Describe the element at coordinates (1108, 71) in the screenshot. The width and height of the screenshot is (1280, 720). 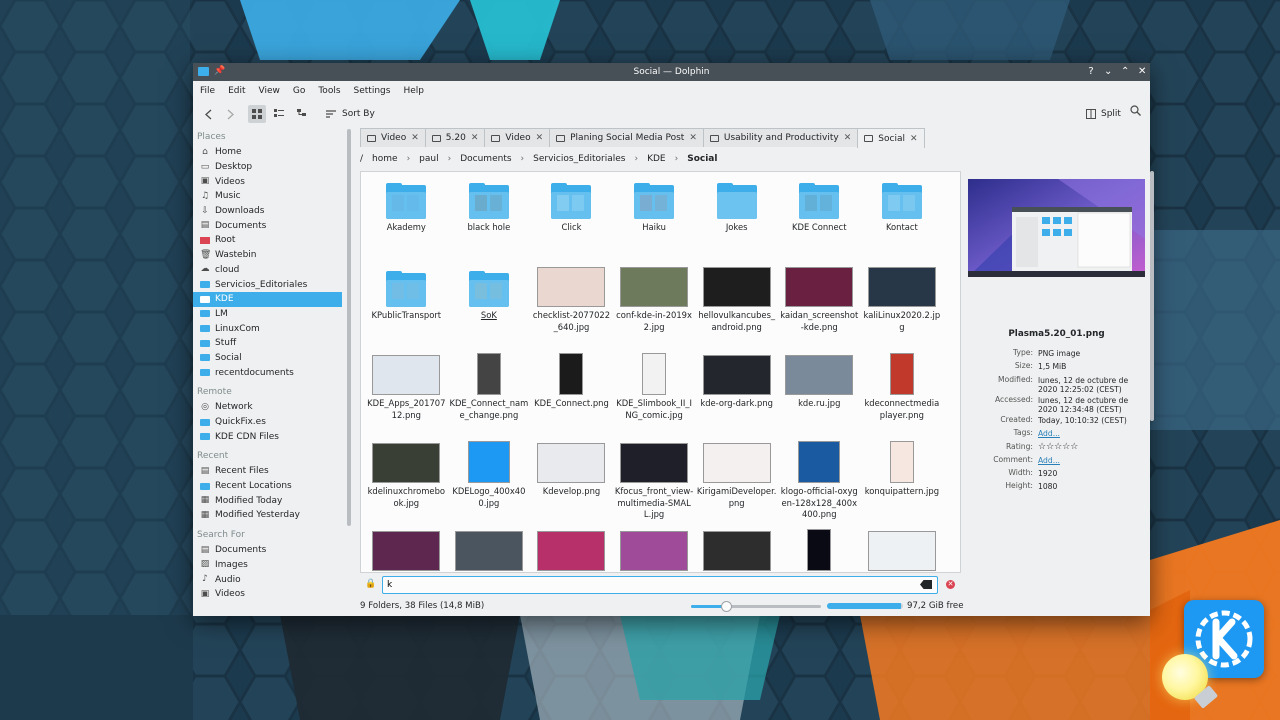
I see `shade-button: ⌄` at that location.